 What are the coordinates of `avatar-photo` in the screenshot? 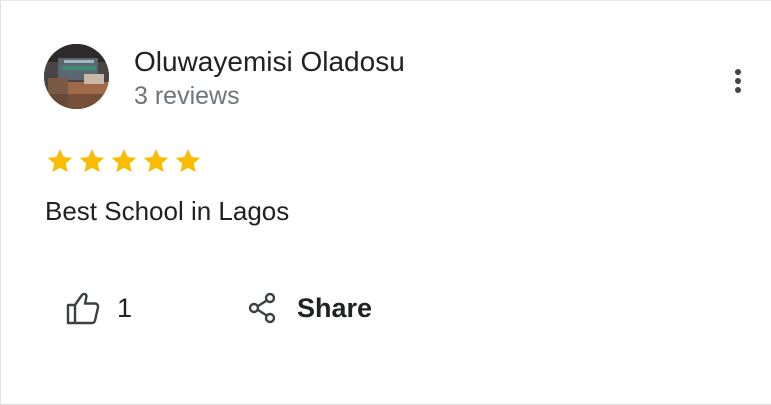 It's located at (76, 76).